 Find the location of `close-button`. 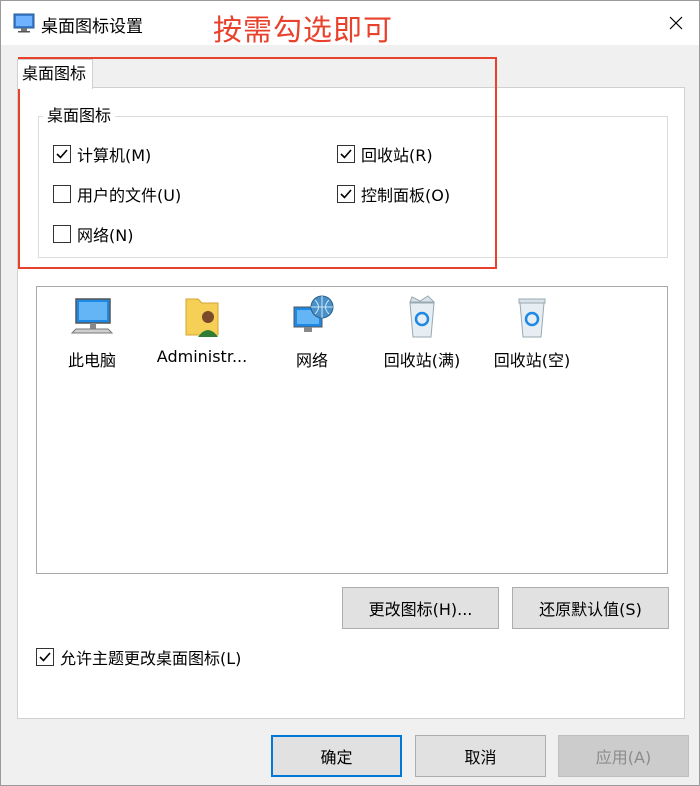

close-button is located at coordinates (676, 23).